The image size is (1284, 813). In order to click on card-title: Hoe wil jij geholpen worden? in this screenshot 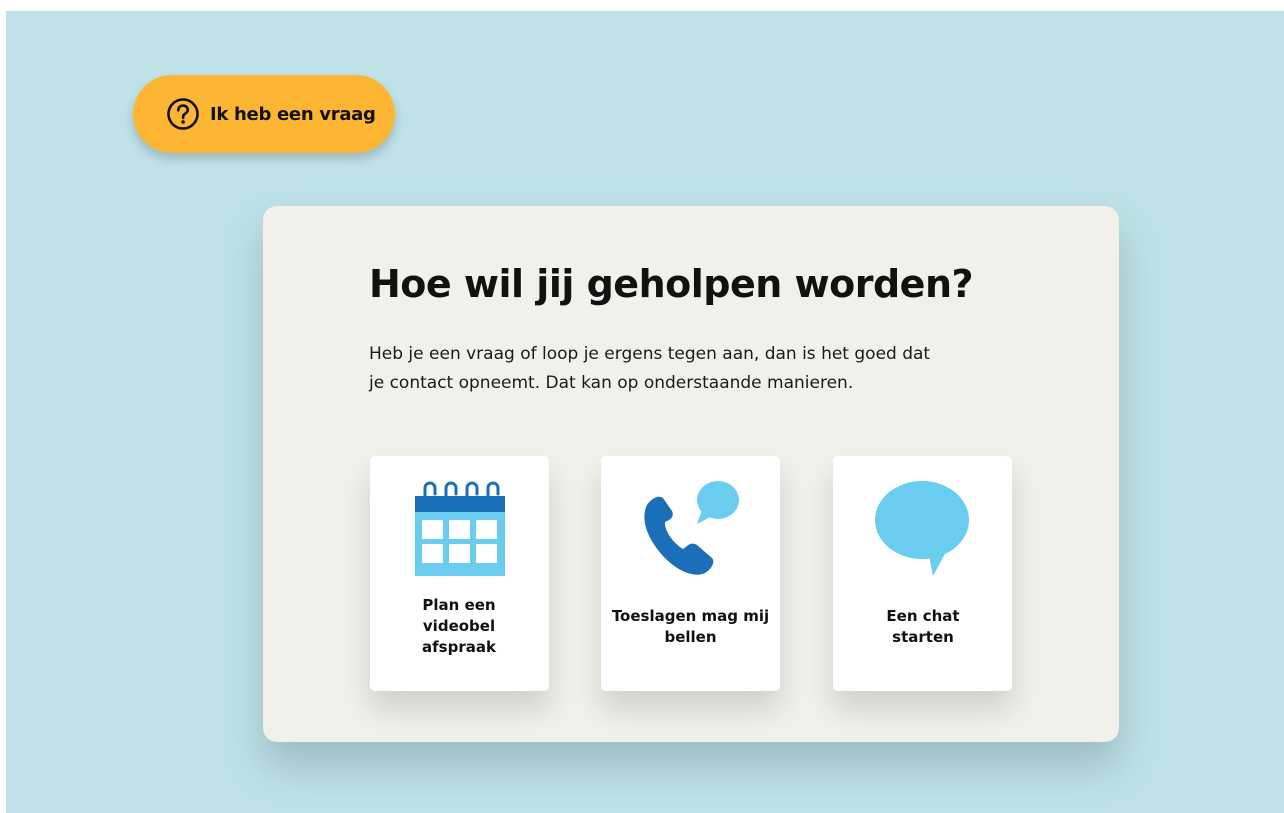, I will do `click(671, 284)`.